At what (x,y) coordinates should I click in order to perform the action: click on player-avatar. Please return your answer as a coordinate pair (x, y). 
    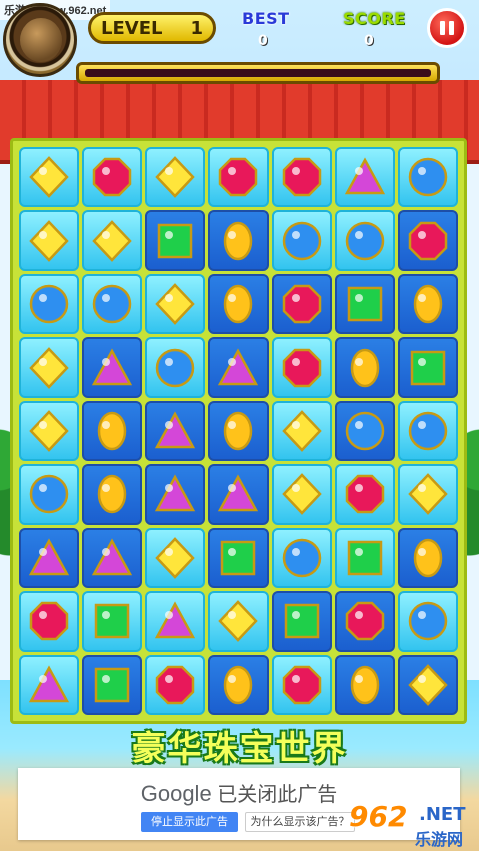
    Looking at the image, I should click on (40, 40).